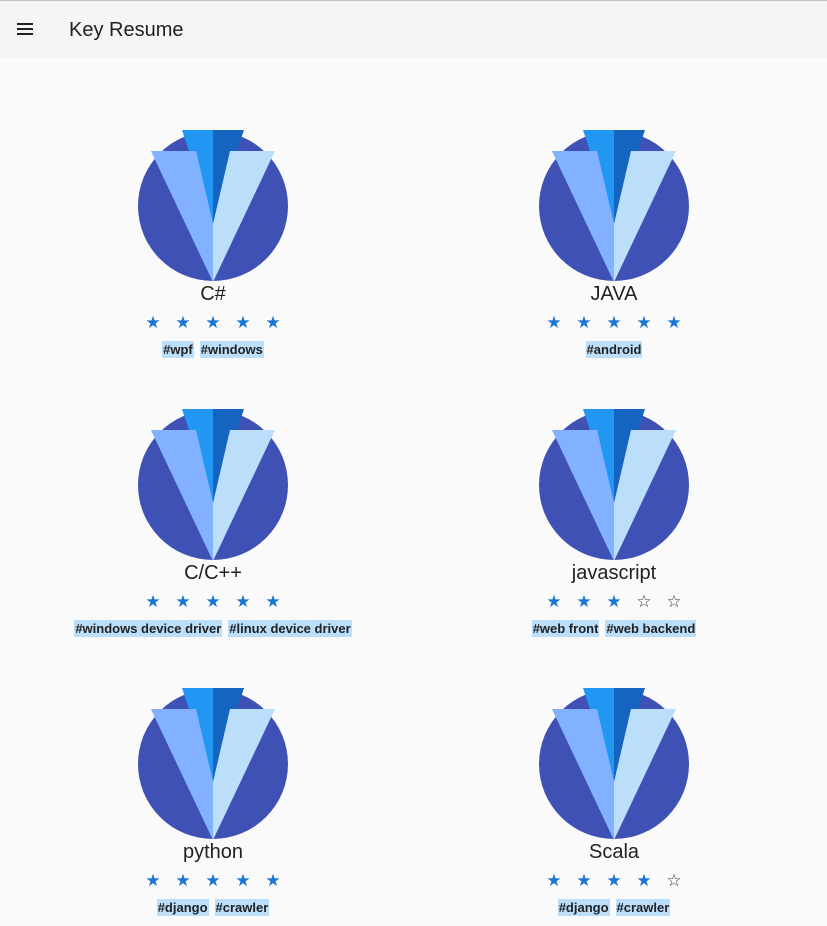 The image size is (827, 926). I want to click on star-rating: ★ ★ ★ ★ ☆, so click(614, 881).